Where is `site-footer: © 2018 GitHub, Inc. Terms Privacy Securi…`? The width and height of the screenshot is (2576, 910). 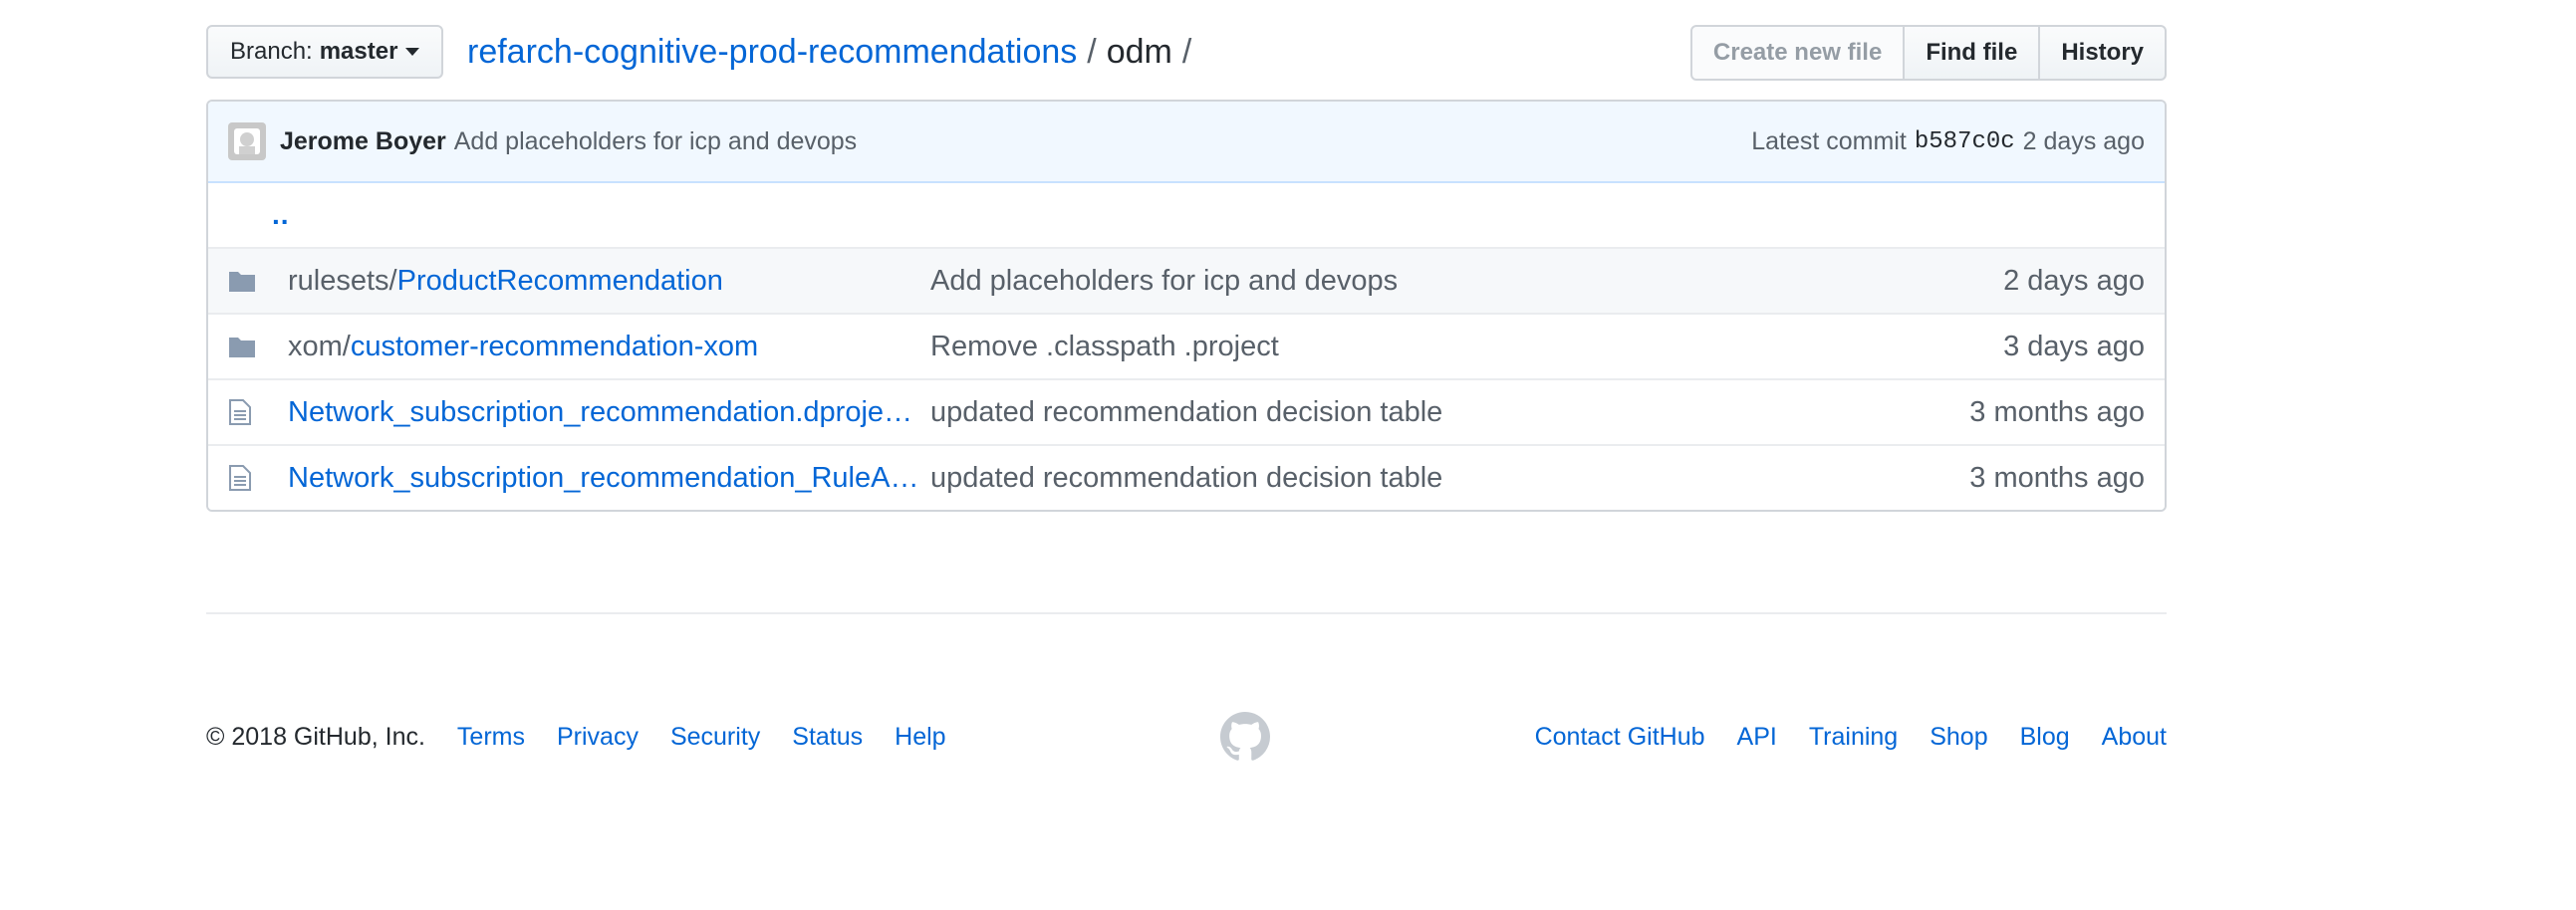 site-footer: © 2018 GitHub, Inc. Terms Privacy Securi… is located at coordinates (1186, 737).